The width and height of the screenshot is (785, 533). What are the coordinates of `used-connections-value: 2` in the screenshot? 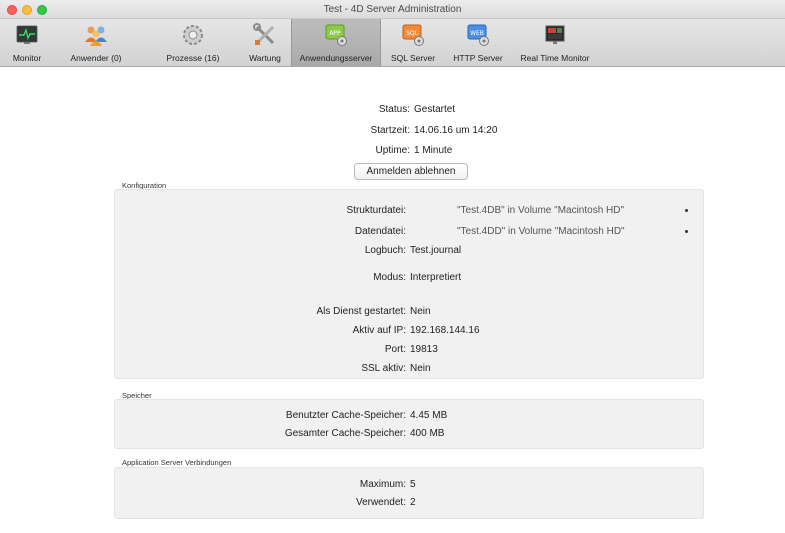 It's located at (413, 502).